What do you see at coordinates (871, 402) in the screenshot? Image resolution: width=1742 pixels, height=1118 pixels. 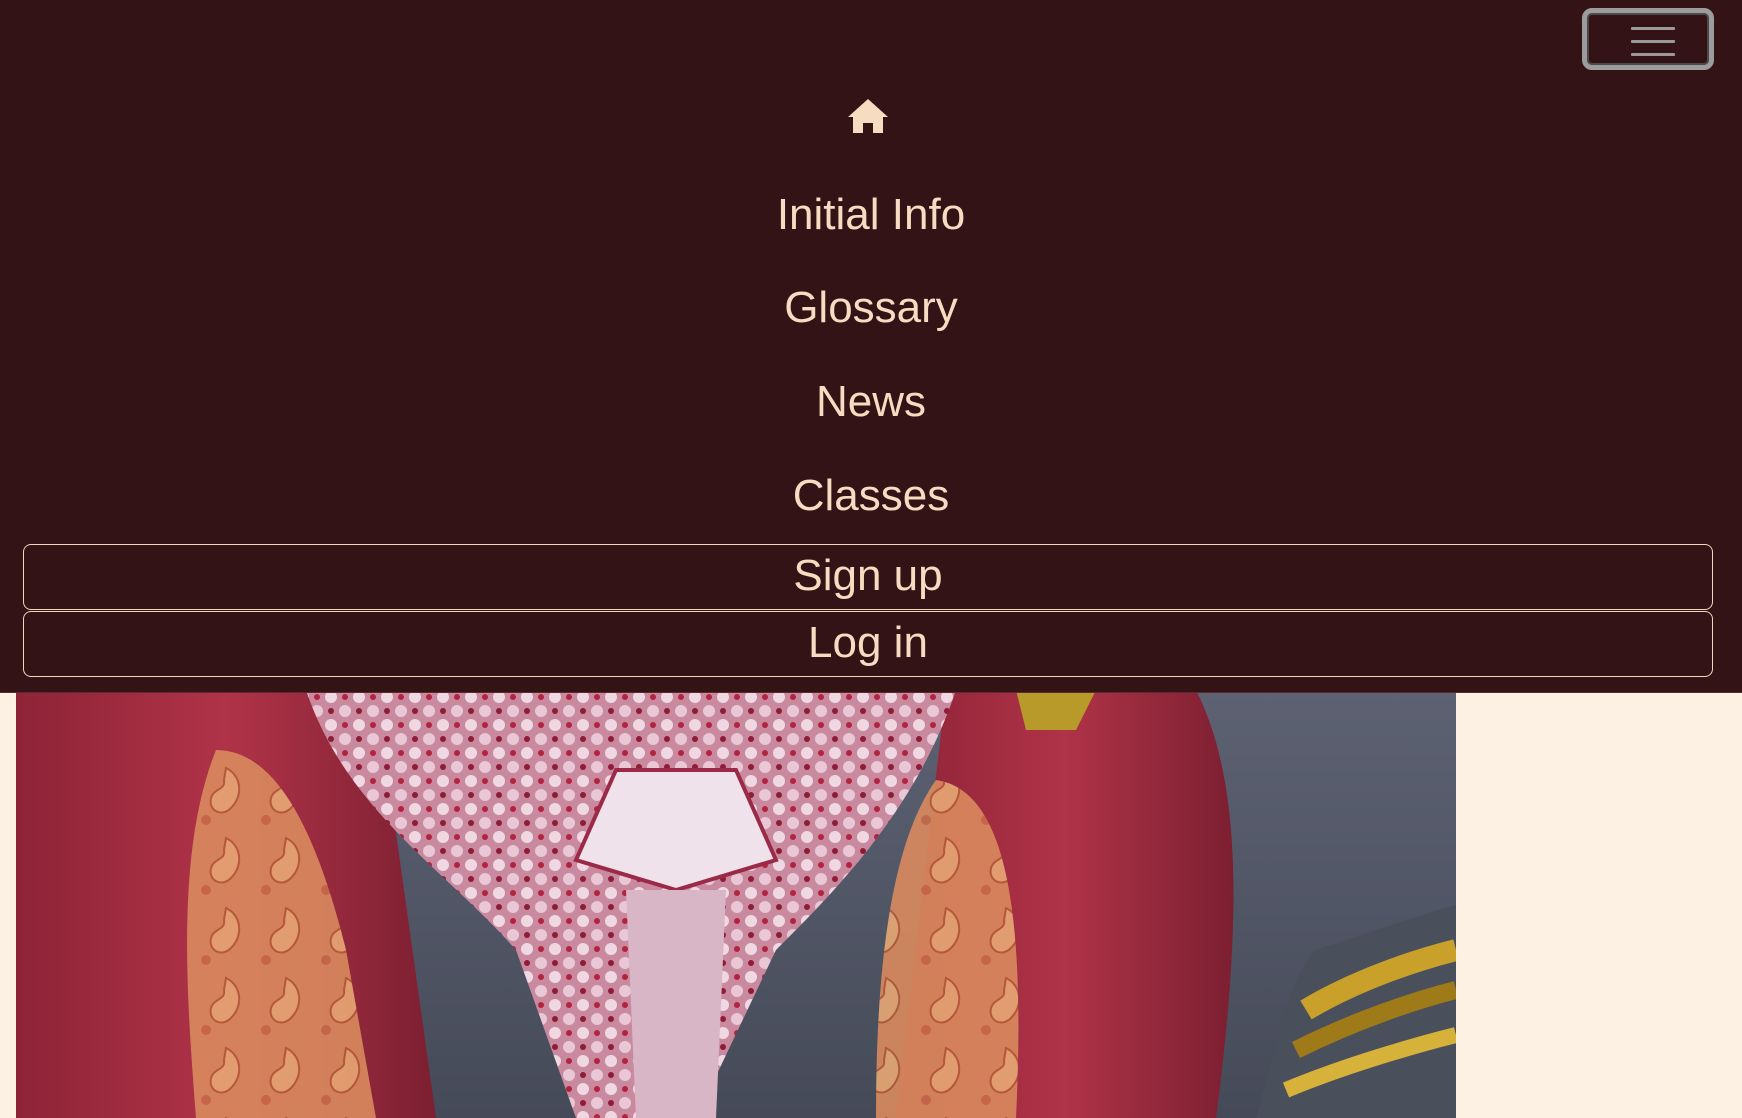 I see `nav-link-news: News` at bounding box center [871, 402].